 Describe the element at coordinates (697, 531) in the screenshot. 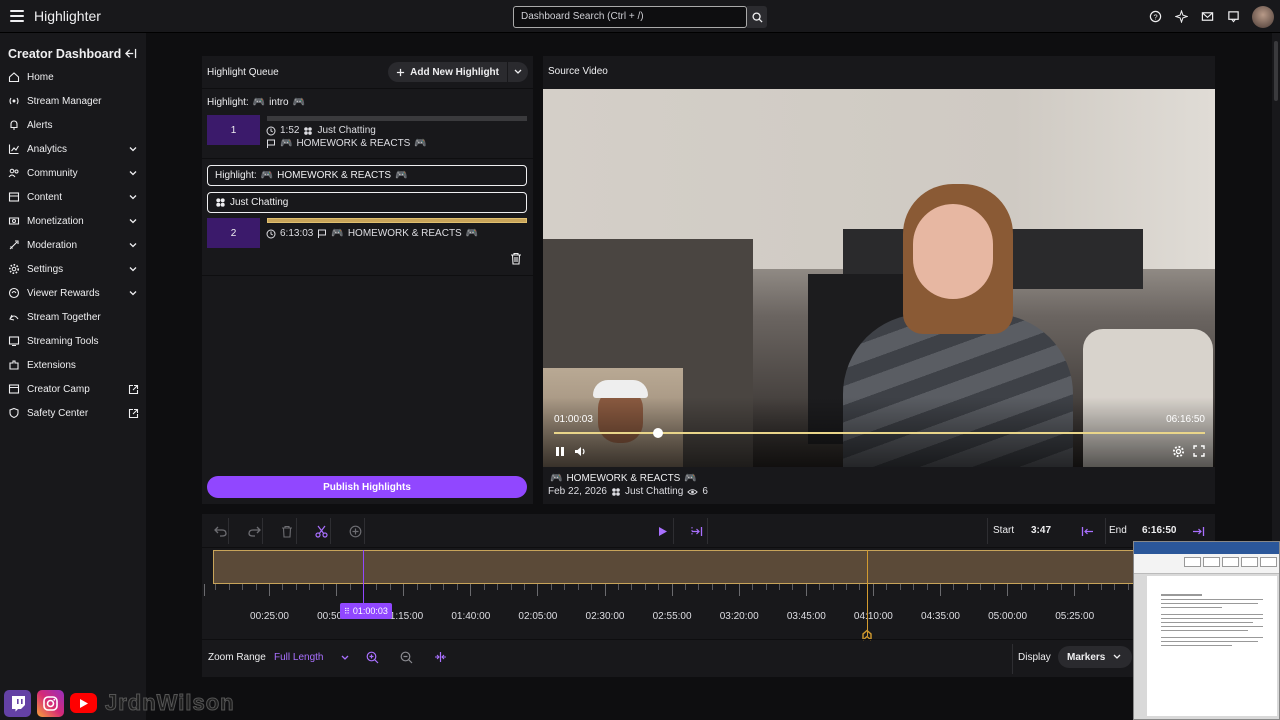

I see `play-to-end-icon` at that location.